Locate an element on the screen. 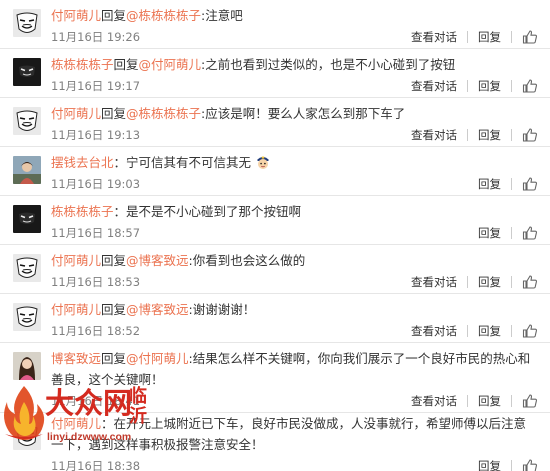 The width and height of the screenshot is (550, 471). comment-time: 11月16日 19:03 is located at coordinates (96, 184).